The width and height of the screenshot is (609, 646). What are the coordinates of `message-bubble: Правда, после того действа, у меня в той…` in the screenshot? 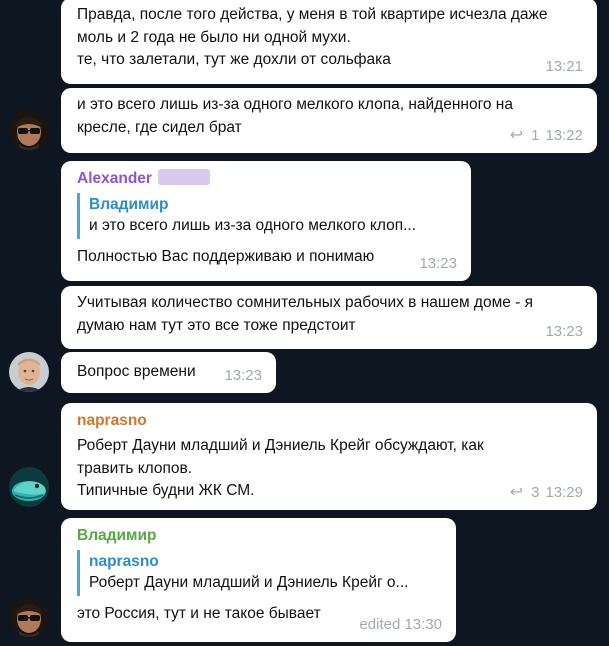 It's located at (329, 42).